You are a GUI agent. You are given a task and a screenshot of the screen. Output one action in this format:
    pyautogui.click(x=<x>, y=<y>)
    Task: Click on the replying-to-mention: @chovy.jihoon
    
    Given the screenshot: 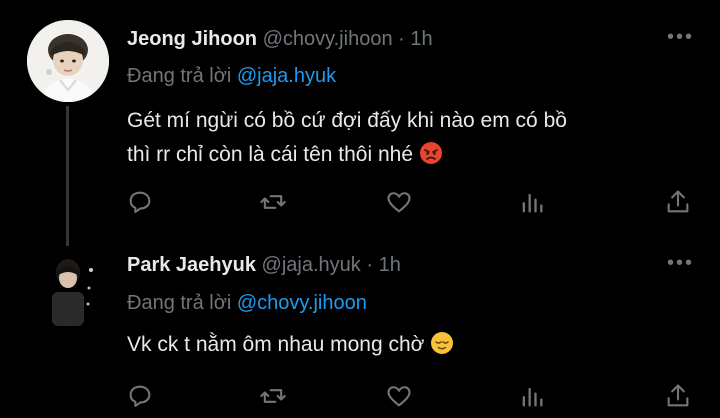 What is the action you would take?
    pyautogui.click(x=302, y=303)
    